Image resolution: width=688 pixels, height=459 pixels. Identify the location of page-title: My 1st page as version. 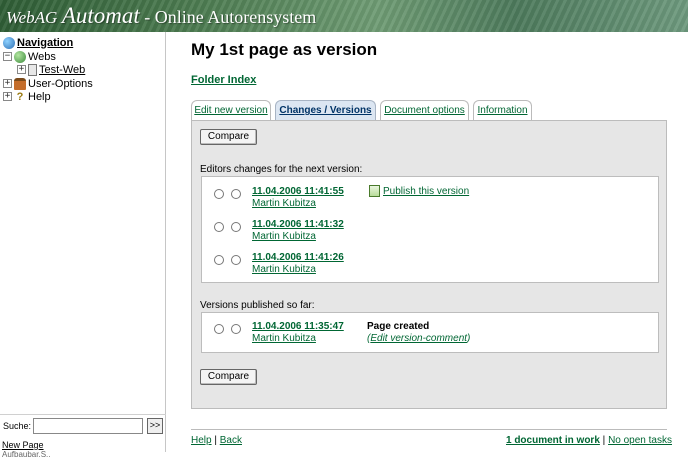
(284, 49).